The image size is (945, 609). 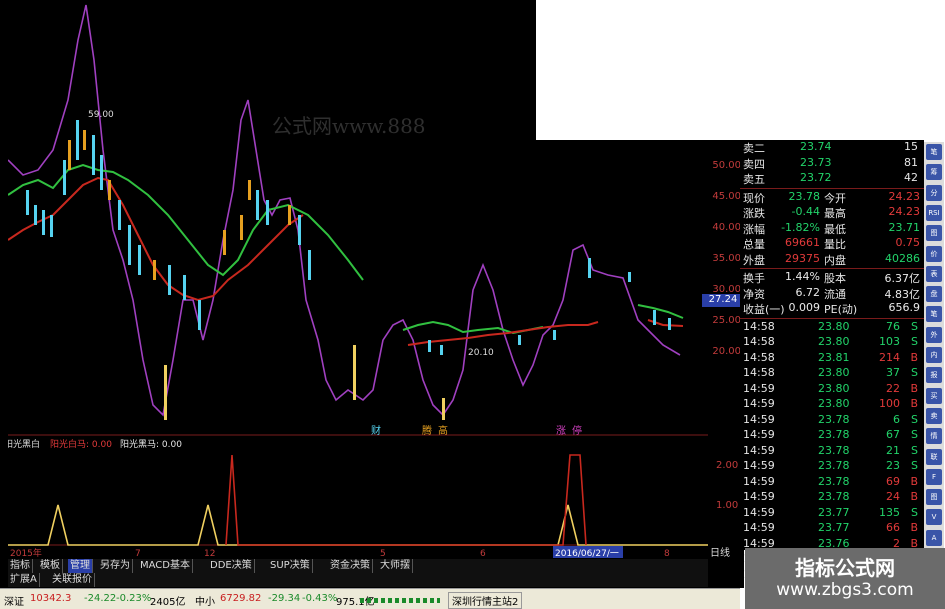 What do you see at coordinates (115, 566) in the screenshot?
I see `toolbar-button: 另存为` at bounding box center [115, 566].